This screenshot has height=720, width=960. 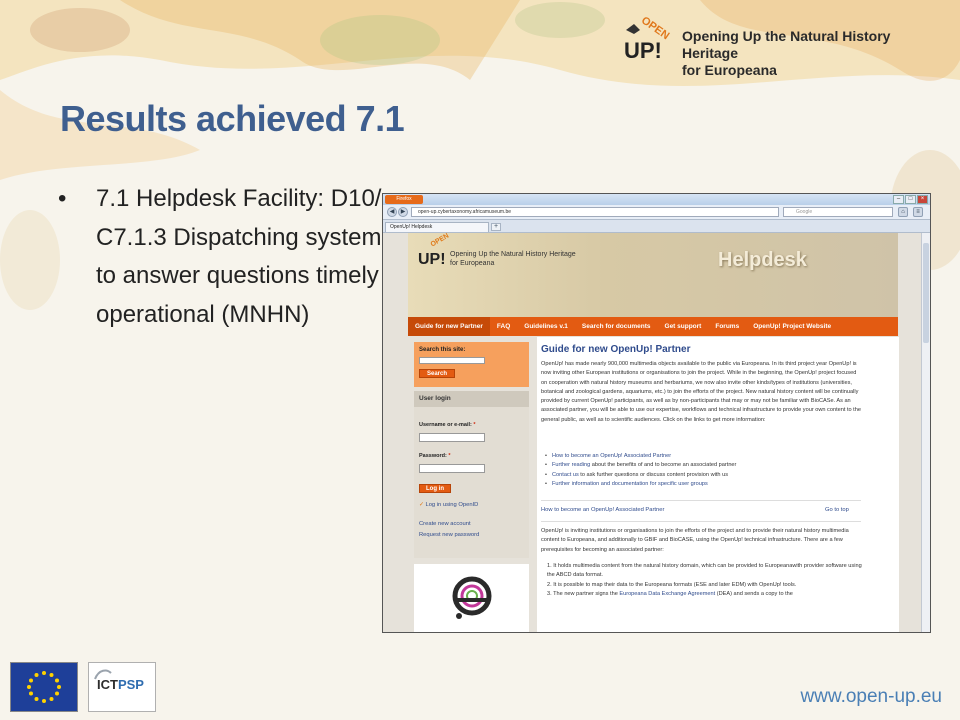 What do you see at coordinates (432, 259) in the screenshot?
I see `helpdesk-logo-up: UP!` at bounding box center [432, 259].